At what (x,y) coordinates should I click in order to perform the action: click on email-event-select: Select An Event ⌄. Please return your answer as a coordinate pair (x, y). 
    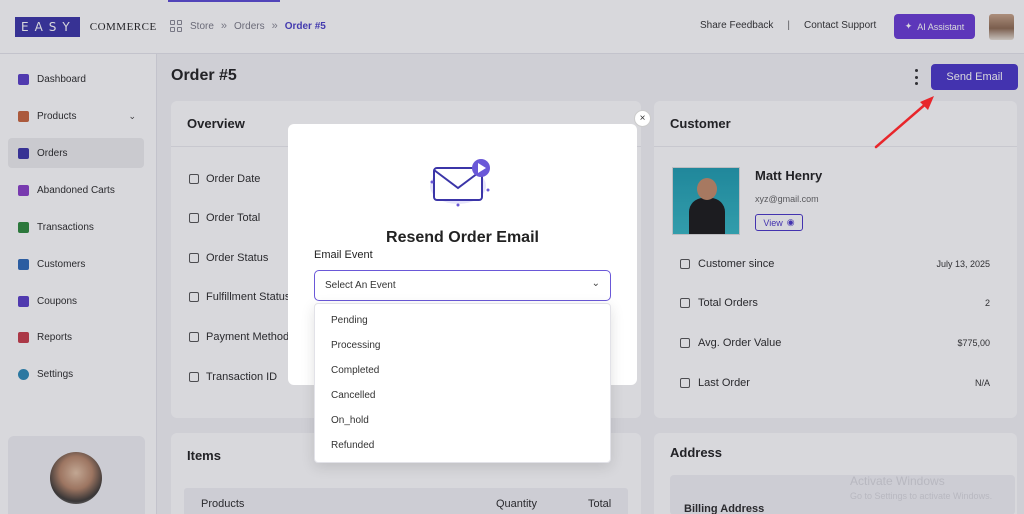
    Looking at the image, I should click on (462, 285).